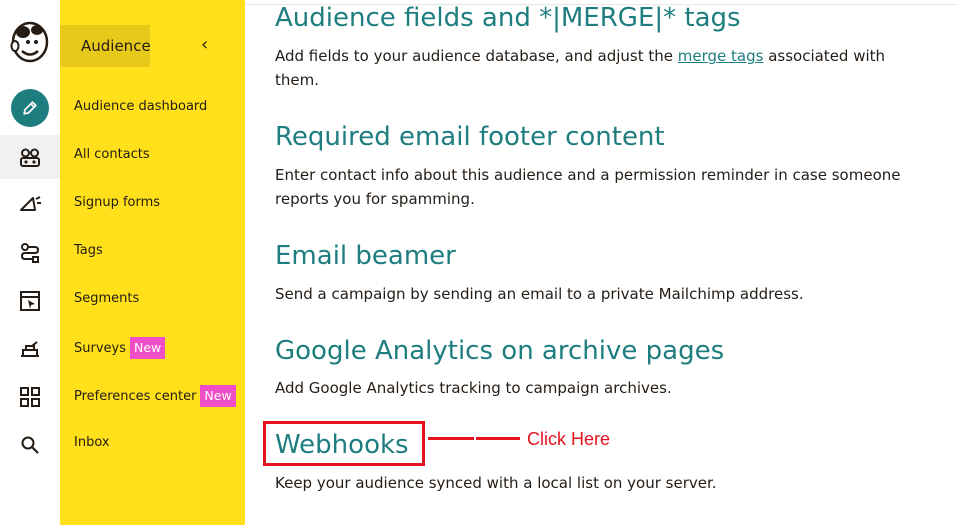  Describe the element at coordinates (30, 349) in the screenshot. I see `content-studio-icon` at that location.